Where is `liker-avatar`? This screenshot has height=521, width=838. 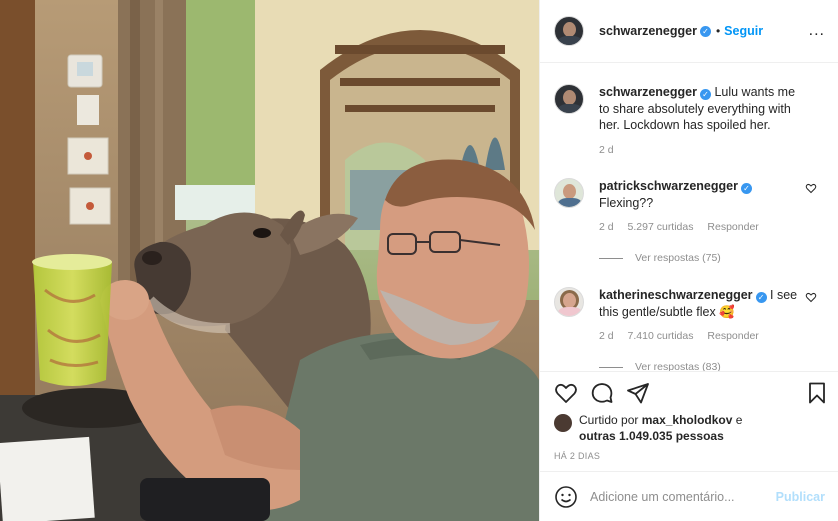 liker-avatar is located at coordinates (563, 423).